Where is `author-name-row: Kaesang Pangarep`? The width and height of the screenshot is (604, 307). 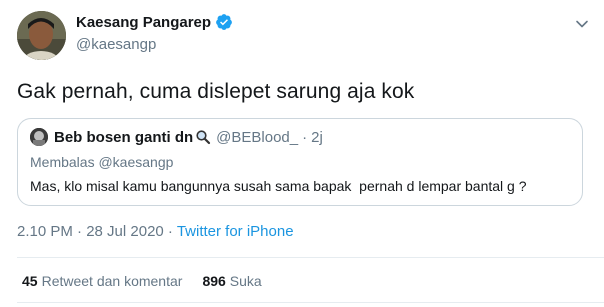 author-name-row: Kaesang Pangarep is located at coordinates (154, 22).